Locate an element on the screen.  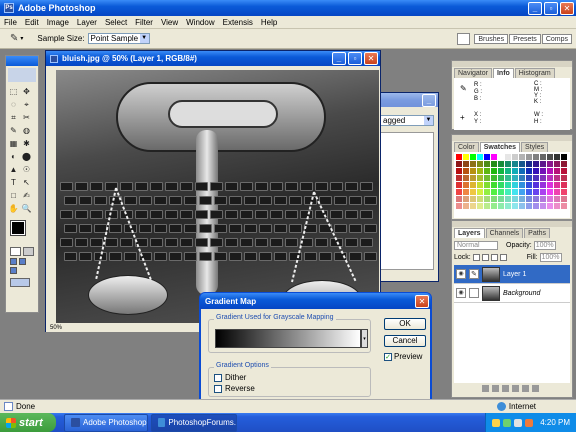
reverse-checkbox is located at coordinates (218, 388).